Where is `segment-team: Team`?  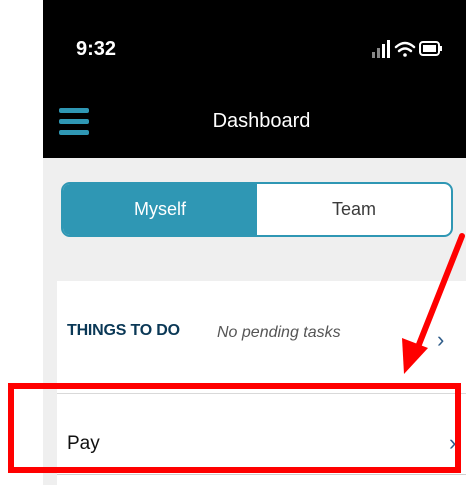 segment-team: Team is located at coordinates (354, 209).